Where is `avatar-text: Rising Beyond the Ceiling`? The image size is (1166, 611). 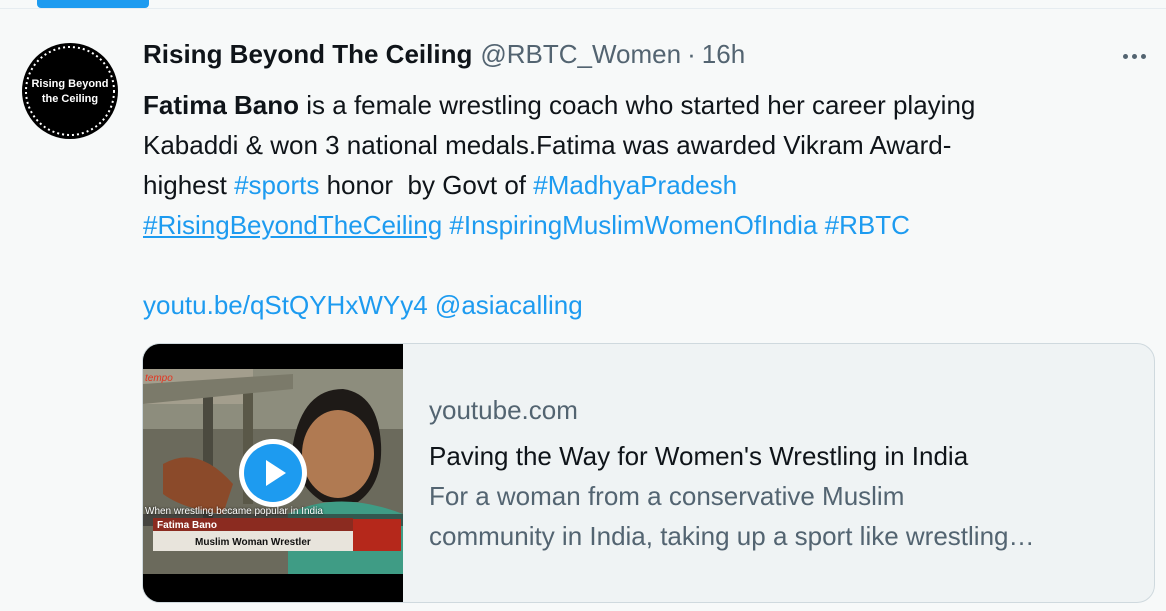 avatar-text: Rising Beyond the Ceiling is located at coordinates (70, 92).